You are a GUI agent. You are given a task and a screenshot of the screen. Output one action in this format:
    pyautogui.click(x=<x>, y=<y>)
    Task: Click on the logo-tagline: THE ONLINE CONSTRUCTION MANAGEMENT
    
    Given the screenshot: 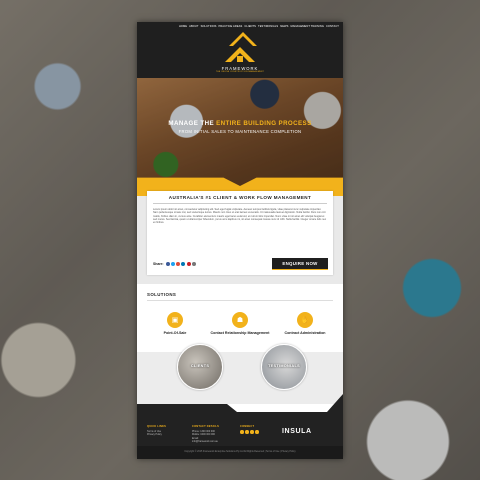 What is the action you would take?
    pyautogui.click(x=240, y=72)
    